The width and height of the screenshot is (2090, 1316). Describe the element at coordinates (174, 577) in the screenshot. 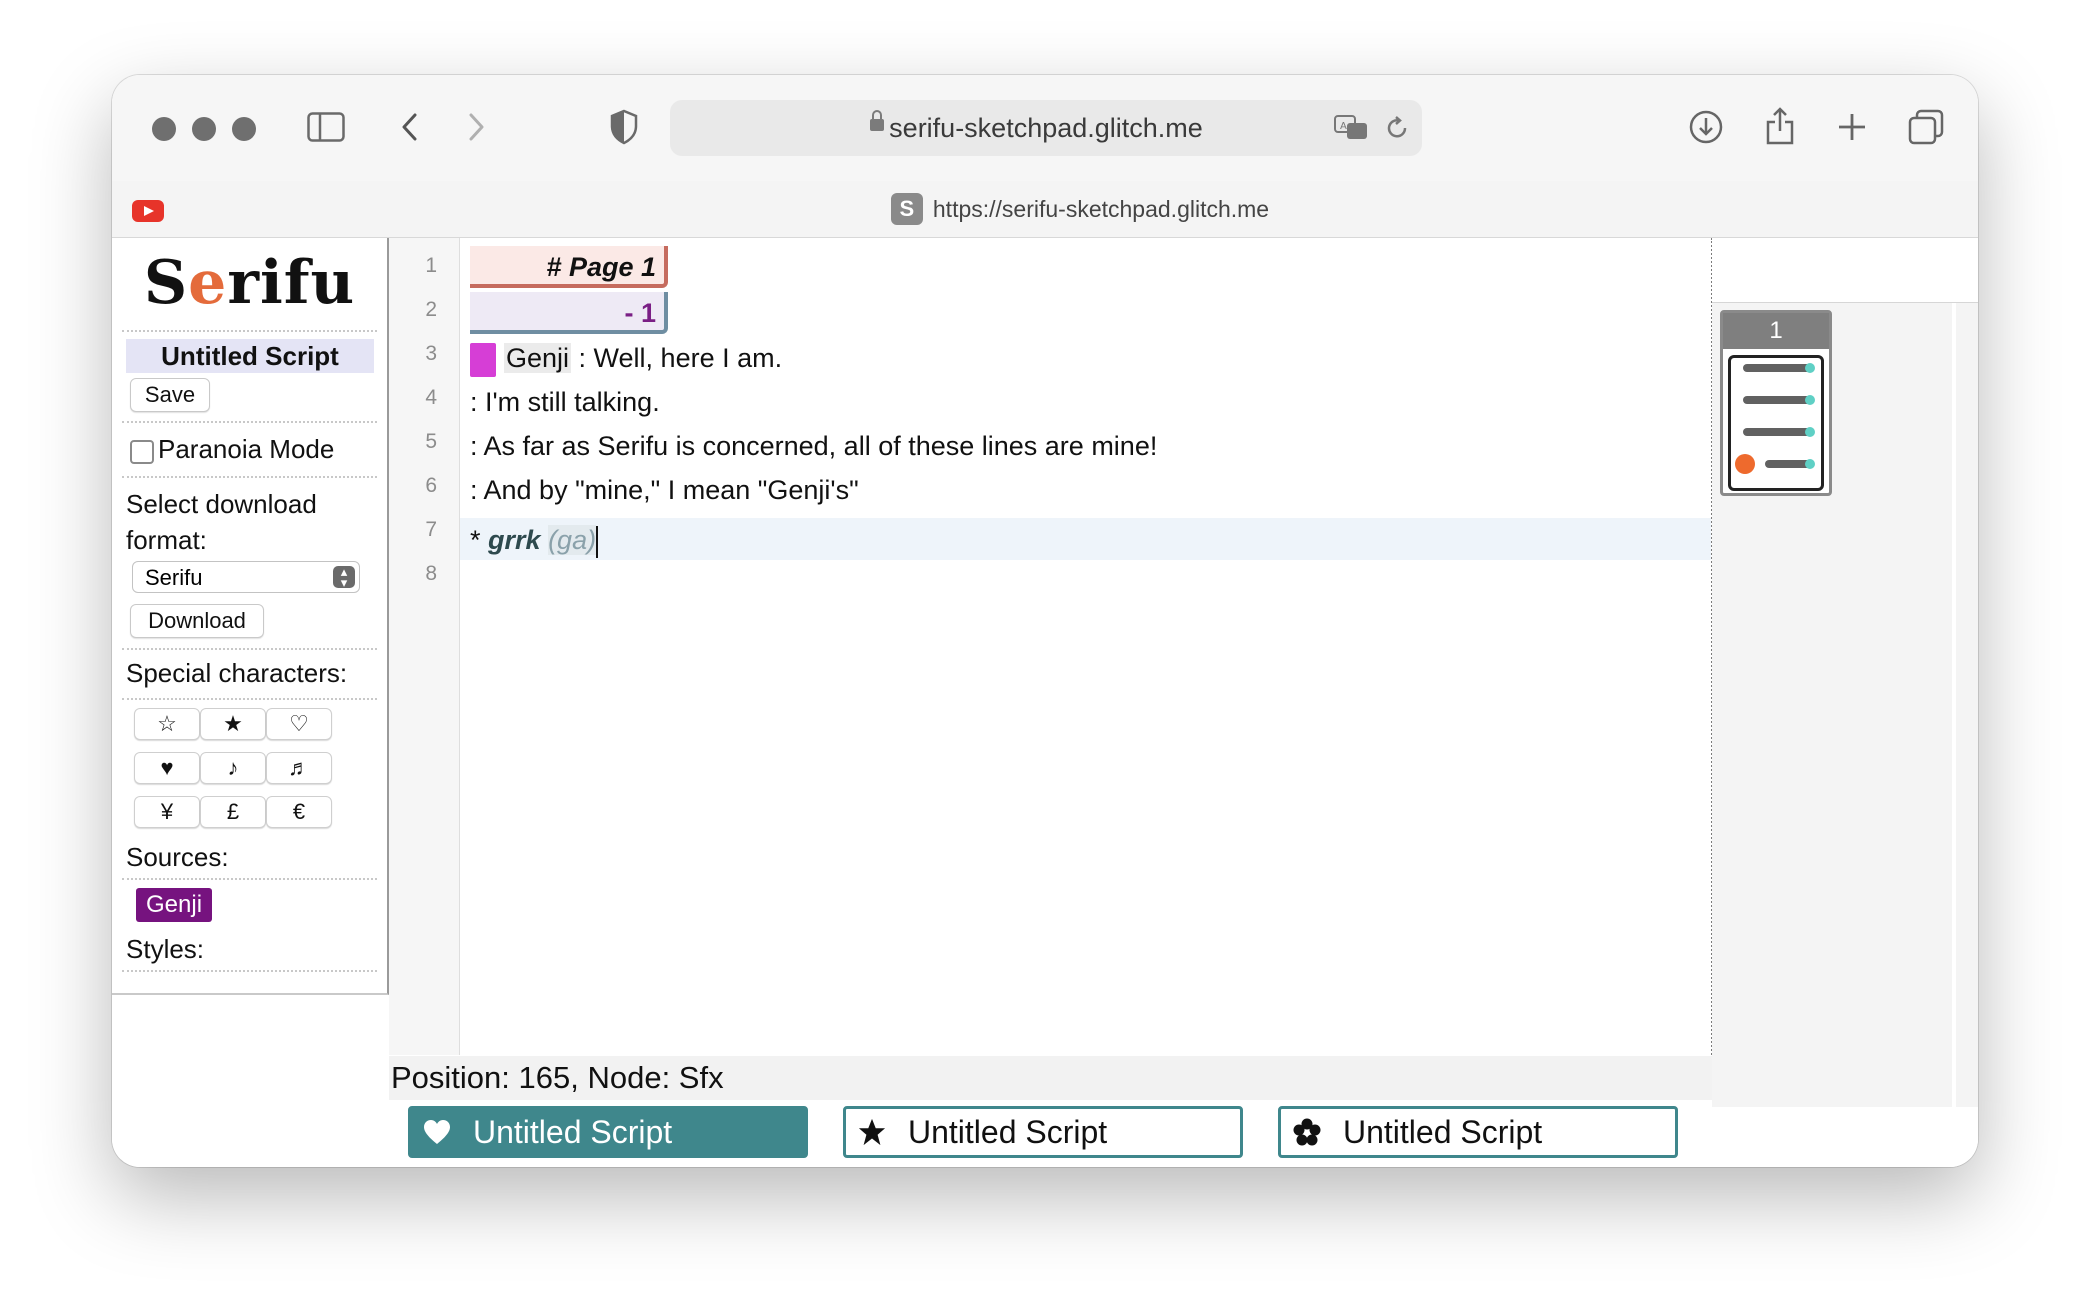

I see `download-format-value: Serifu` at that location.